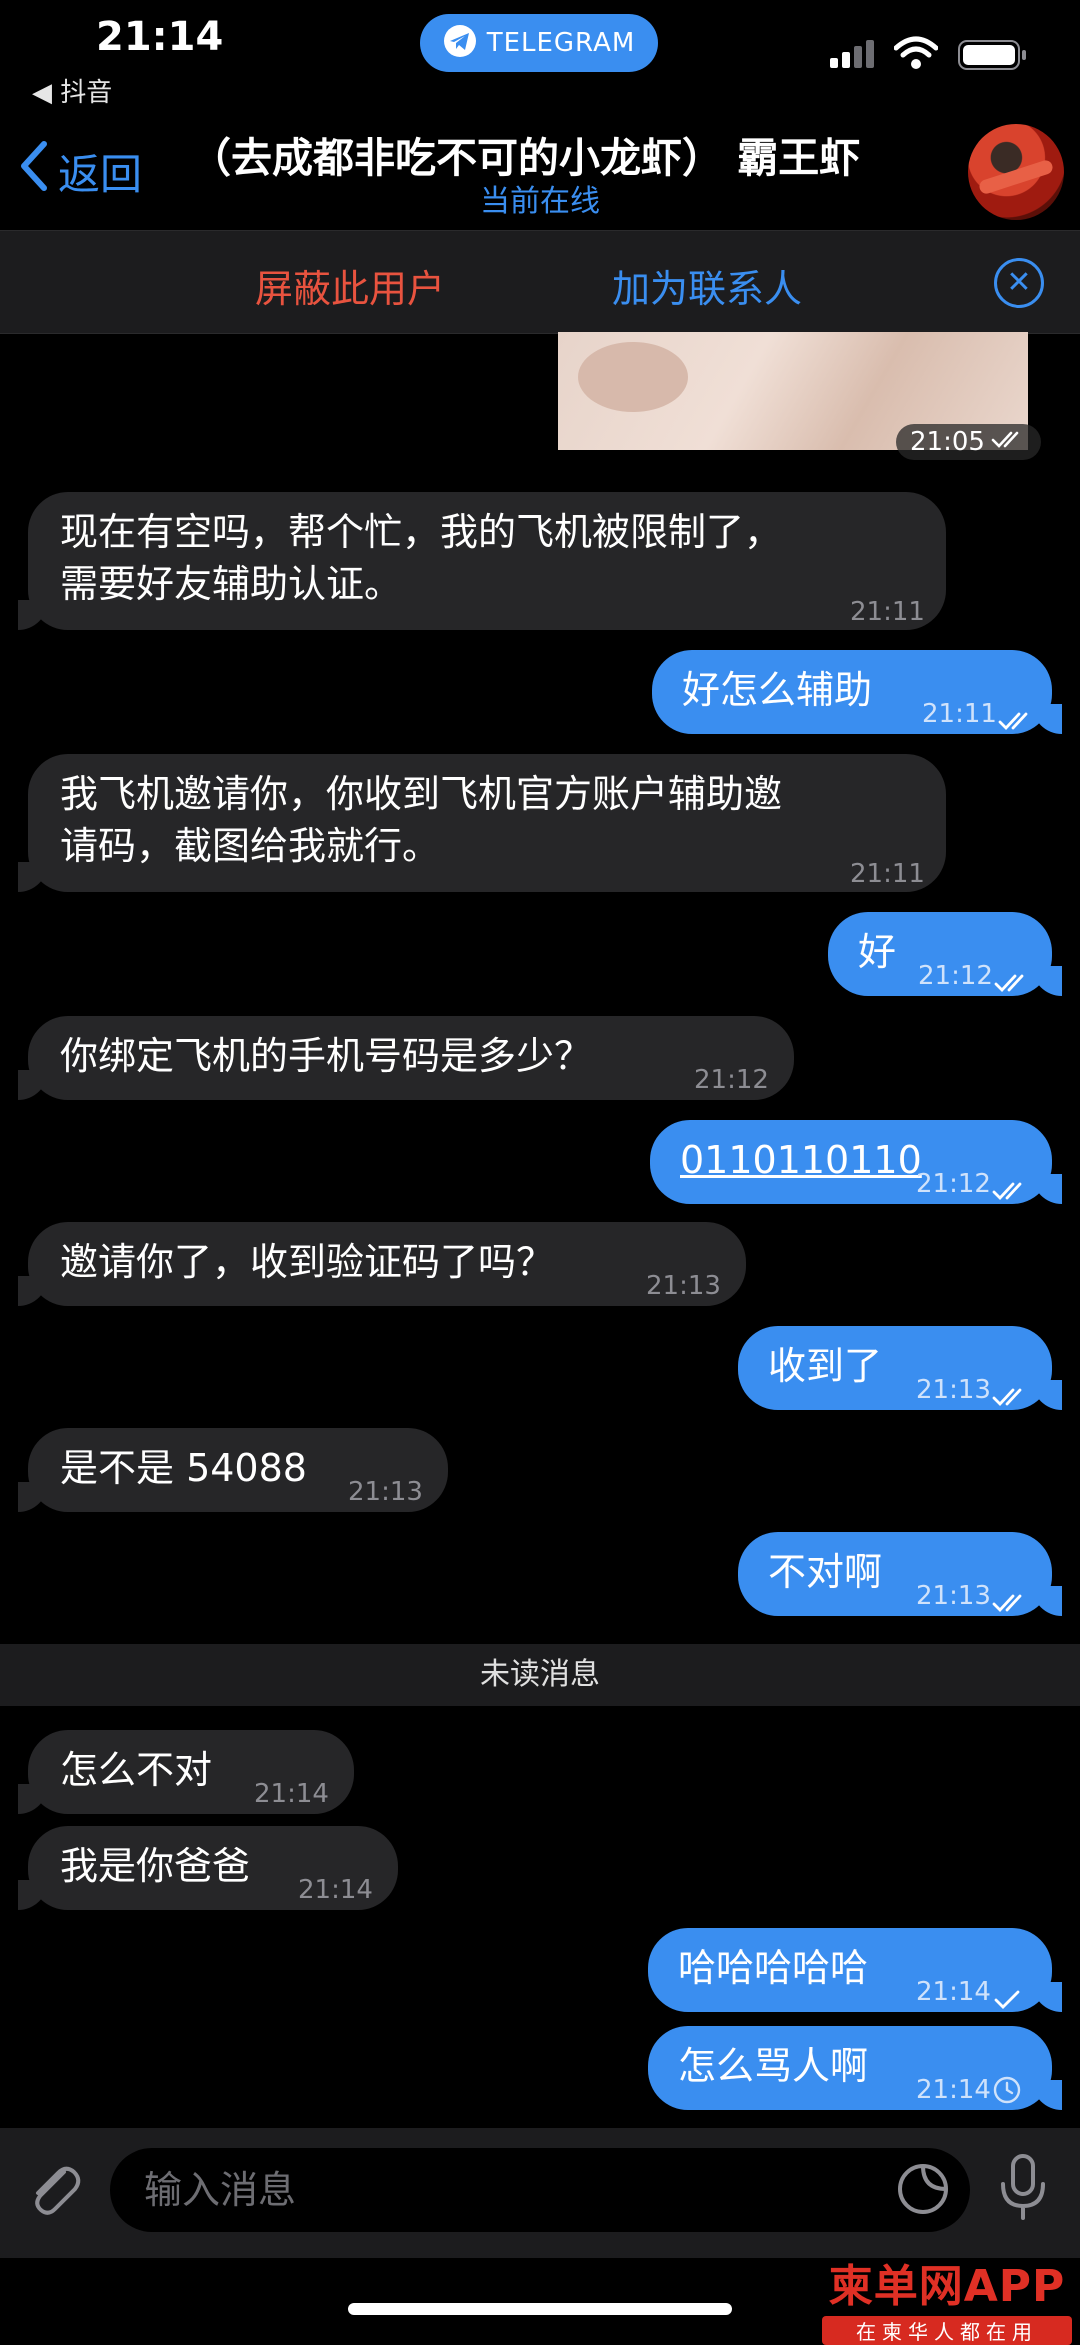  I want to click on message-text: 邀请你了，收到验证码了吗？, so click(307, 1262).